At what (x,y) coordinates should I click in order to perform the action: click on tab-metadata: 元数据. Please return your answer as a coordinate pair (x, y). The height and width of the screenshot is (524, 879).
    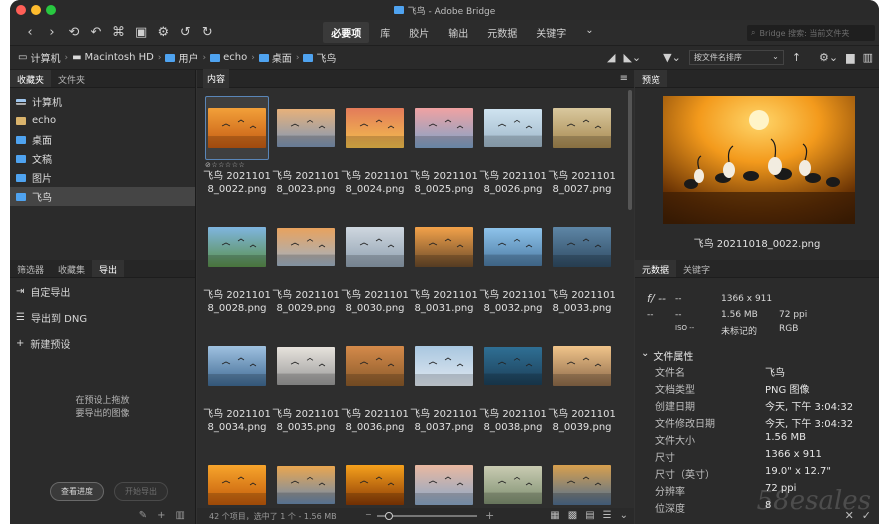
    Looking at the image, I should click on (656, 268).